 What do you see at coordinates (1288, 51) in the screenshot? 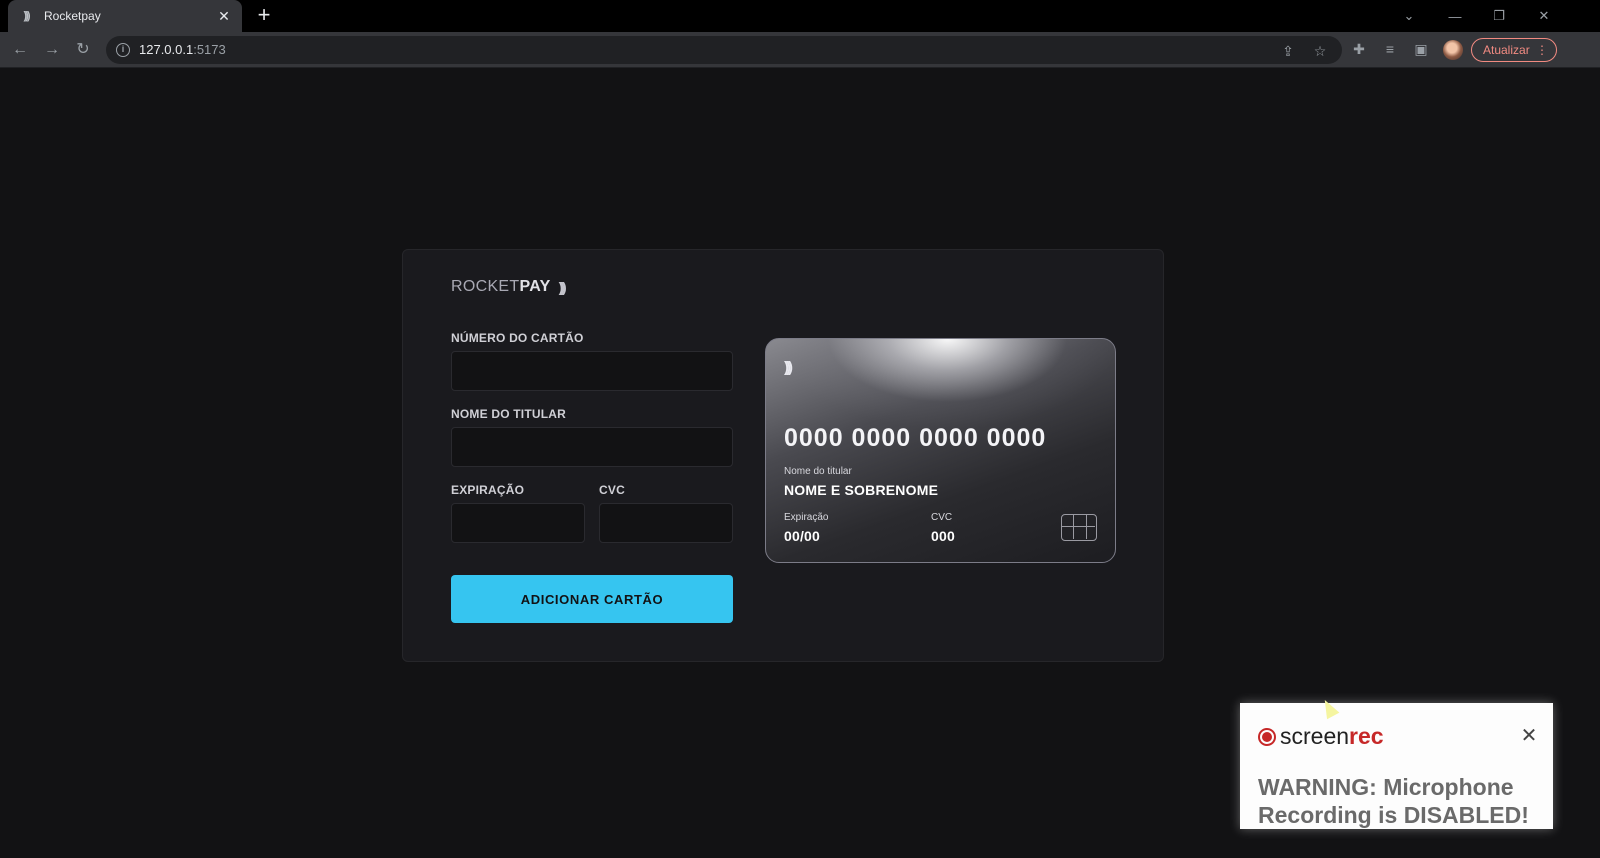
I see `share-icon: ⇪` at bounding box center [1288, 51].